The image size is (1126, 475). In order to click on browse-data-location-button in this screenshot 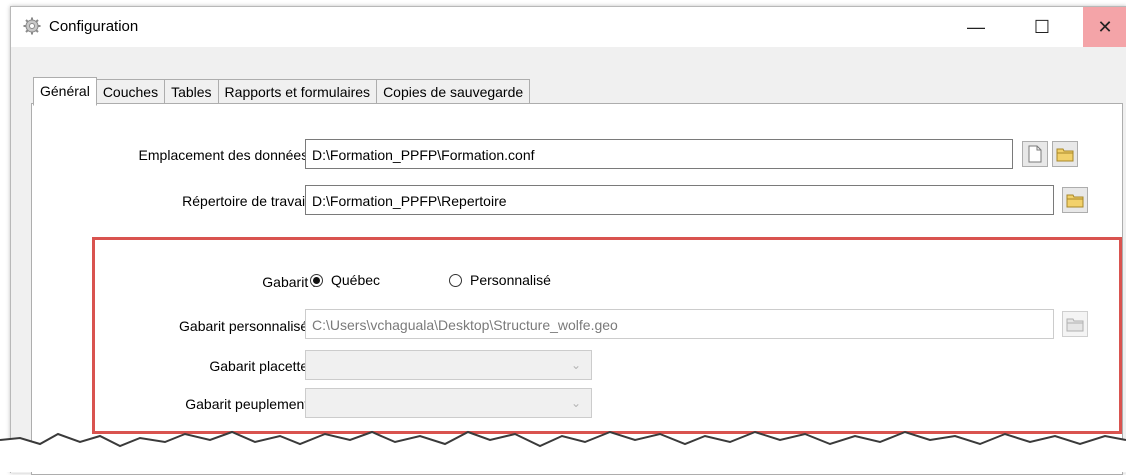, I will do `click(1065, 154)`.